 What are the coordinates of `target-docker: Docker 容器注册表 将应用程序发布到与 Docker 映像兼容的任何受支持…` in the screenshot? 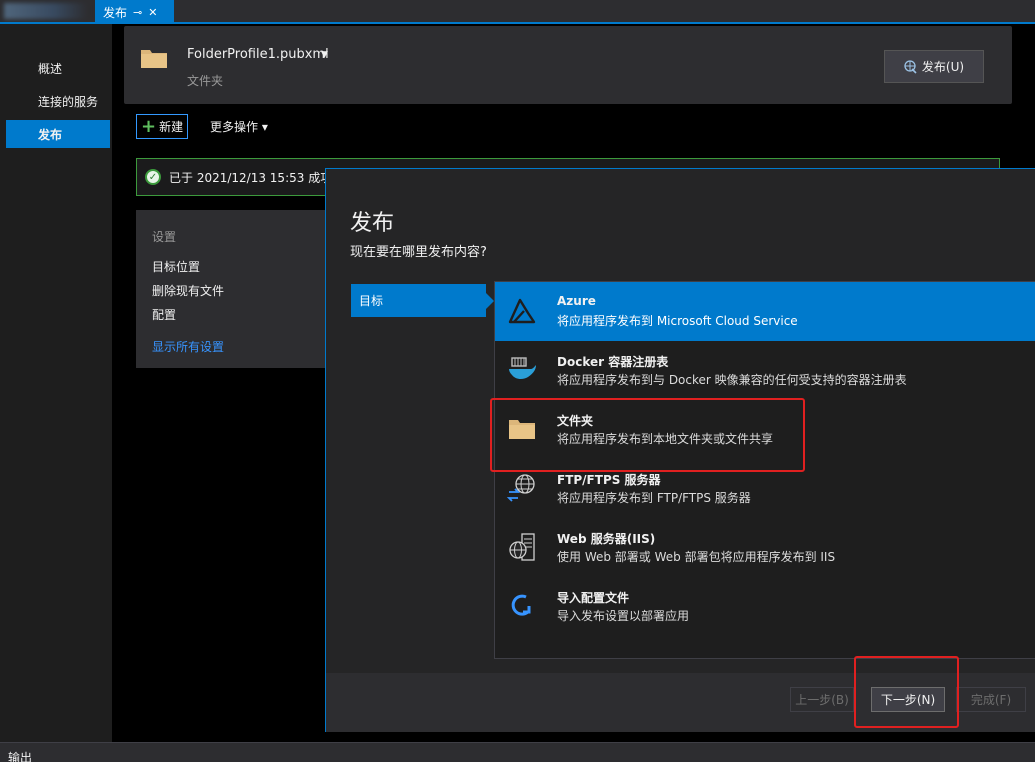 It's located at (765, 370).